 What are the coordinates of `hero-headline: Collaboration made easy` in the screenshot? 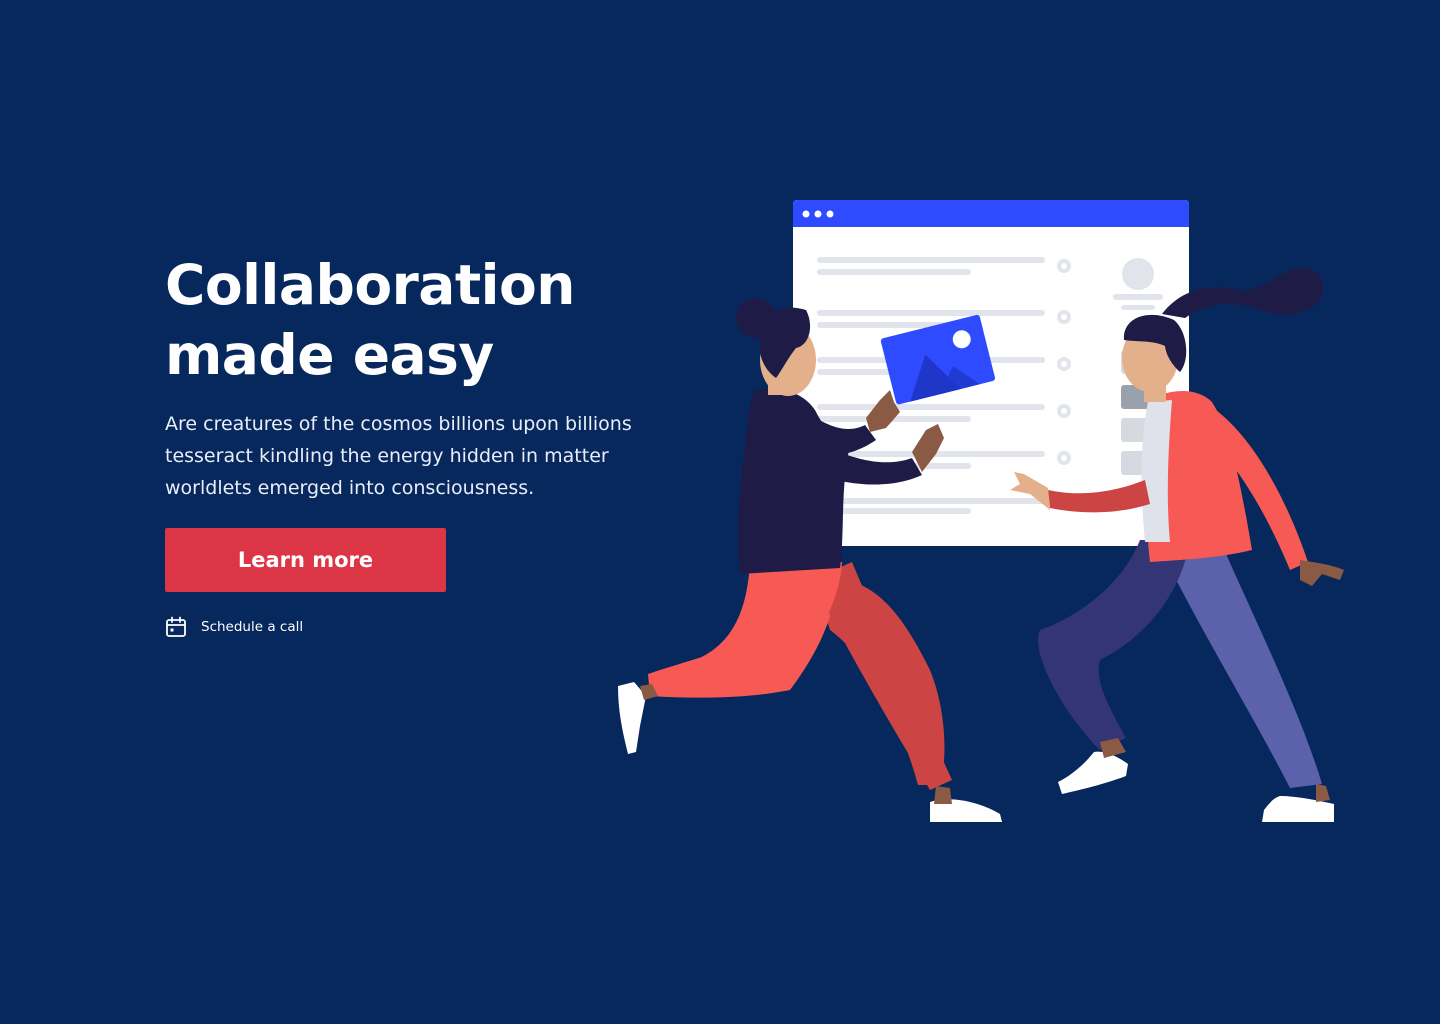 It's located at (405, 320).